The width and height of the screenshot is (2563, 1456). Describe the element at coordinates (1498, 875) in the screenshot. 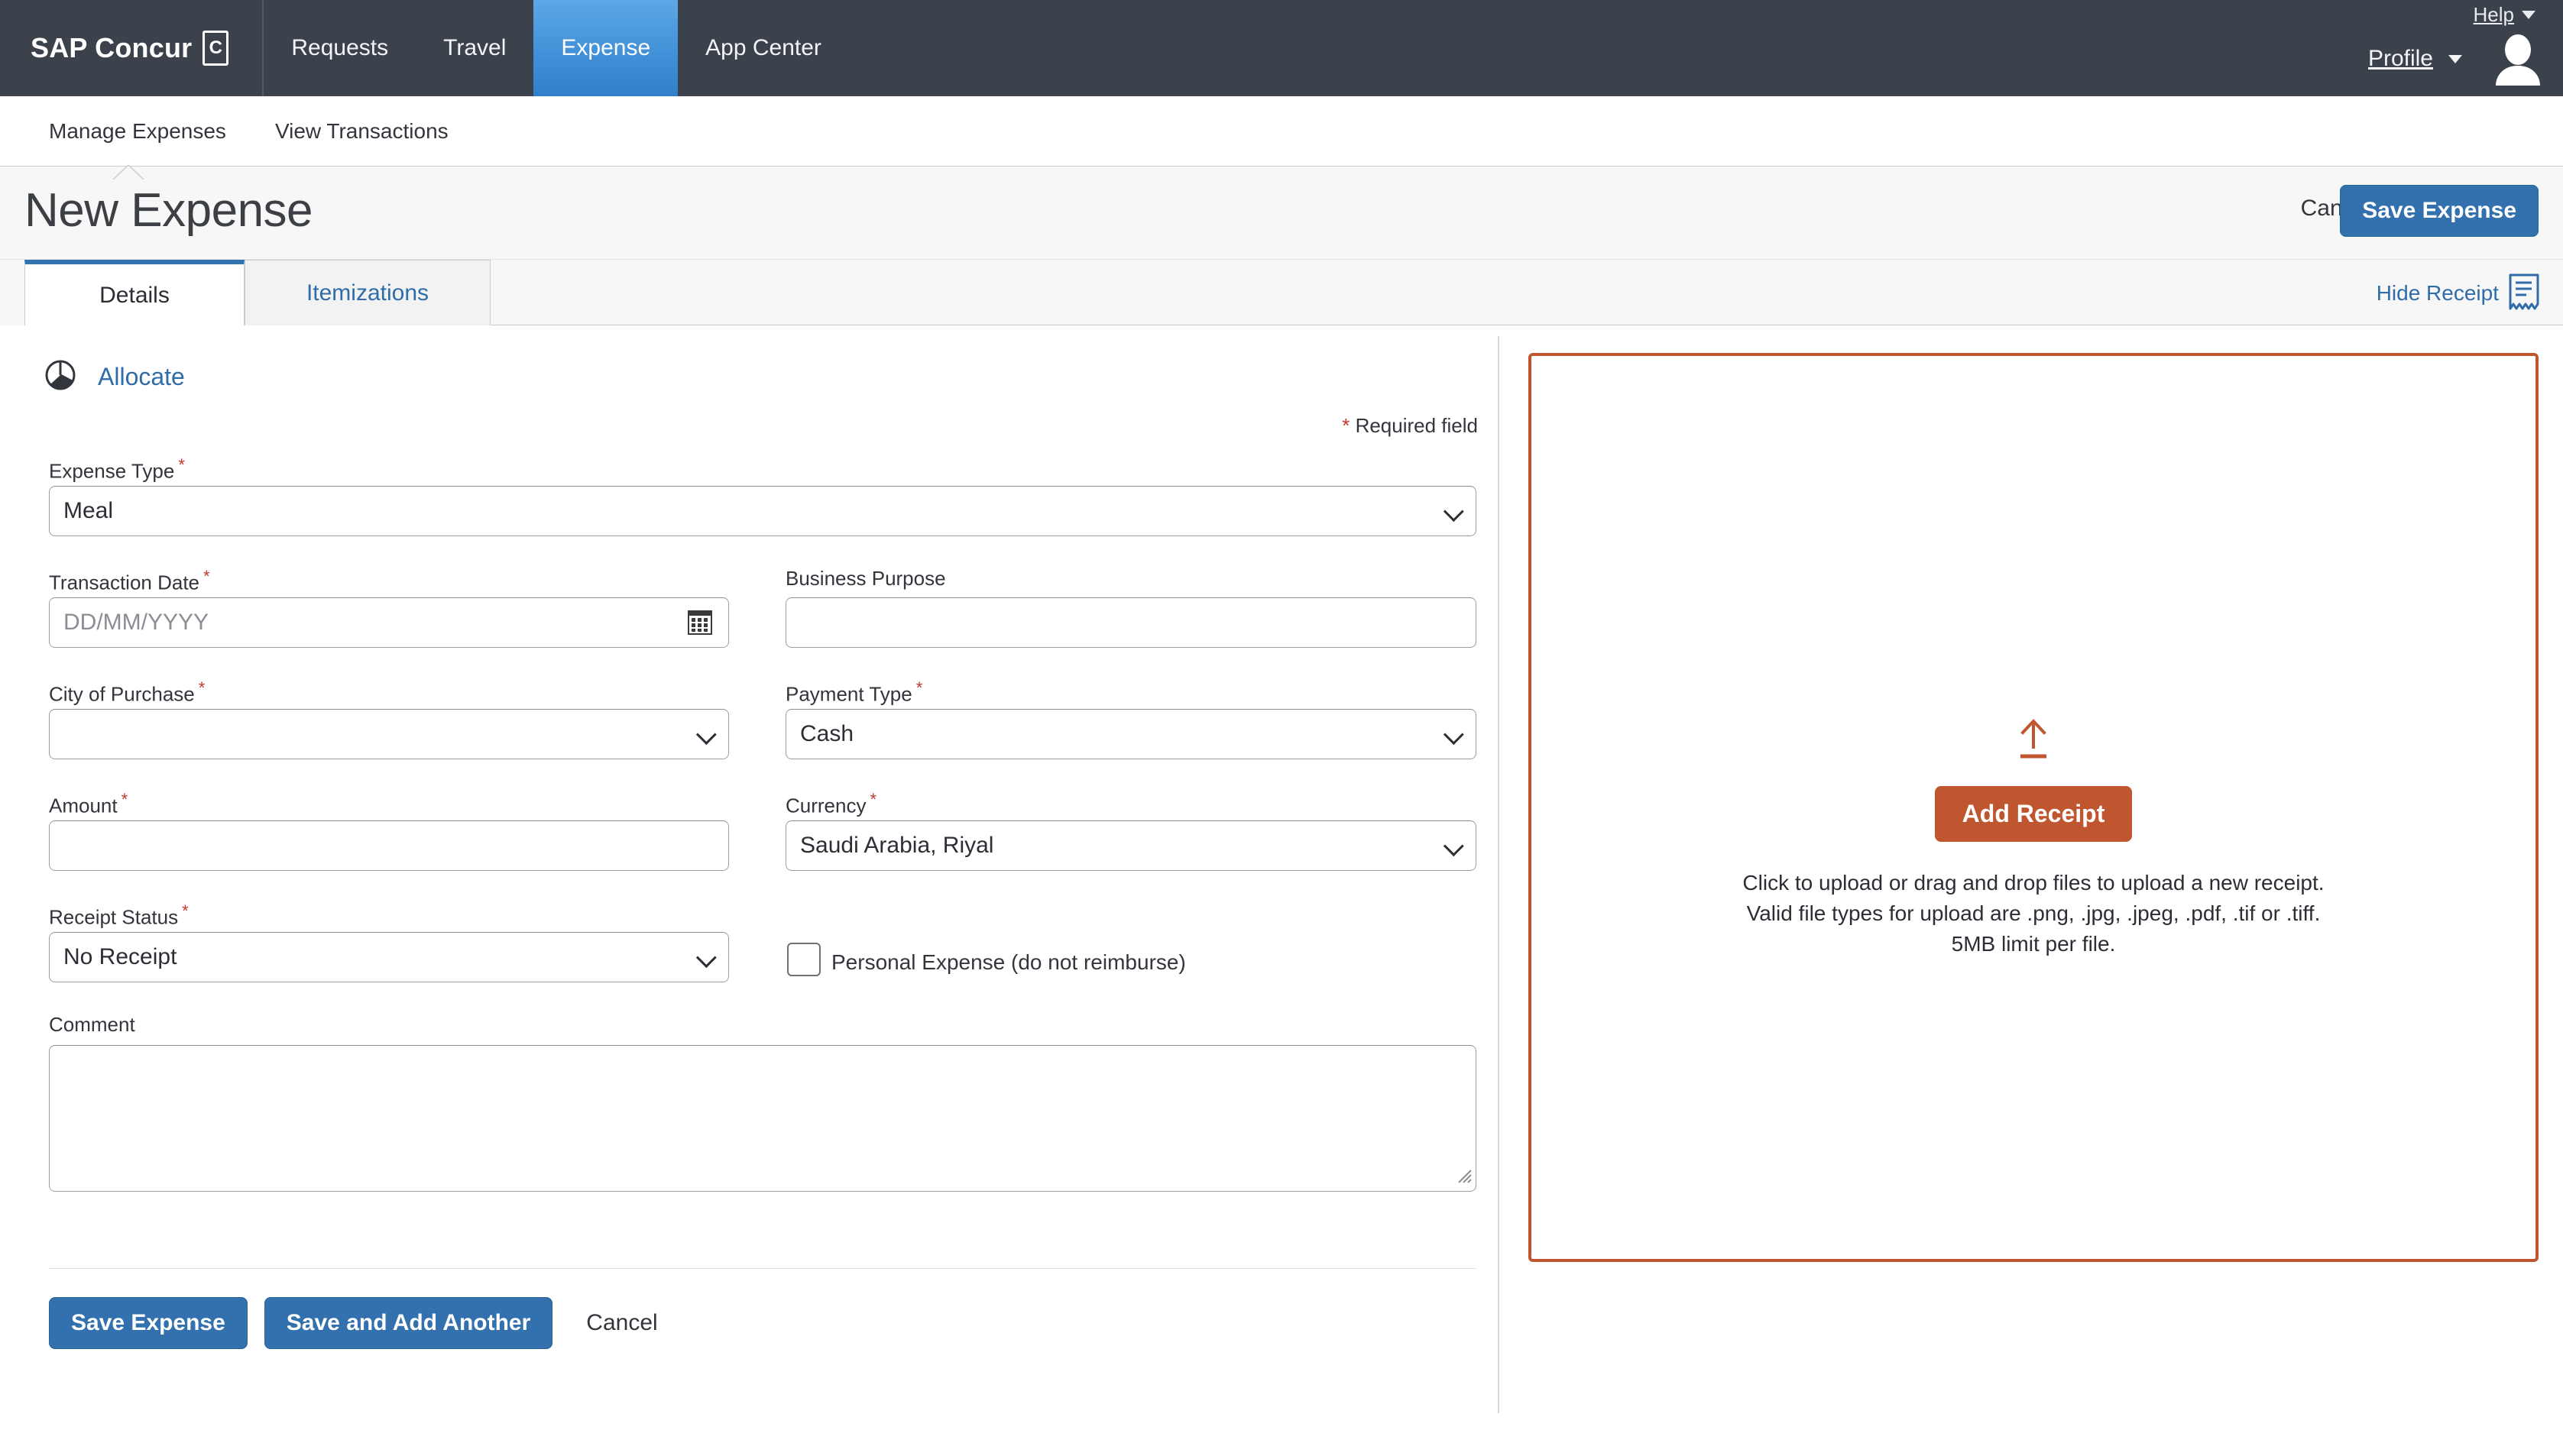

I see `panel-divider` at that location.